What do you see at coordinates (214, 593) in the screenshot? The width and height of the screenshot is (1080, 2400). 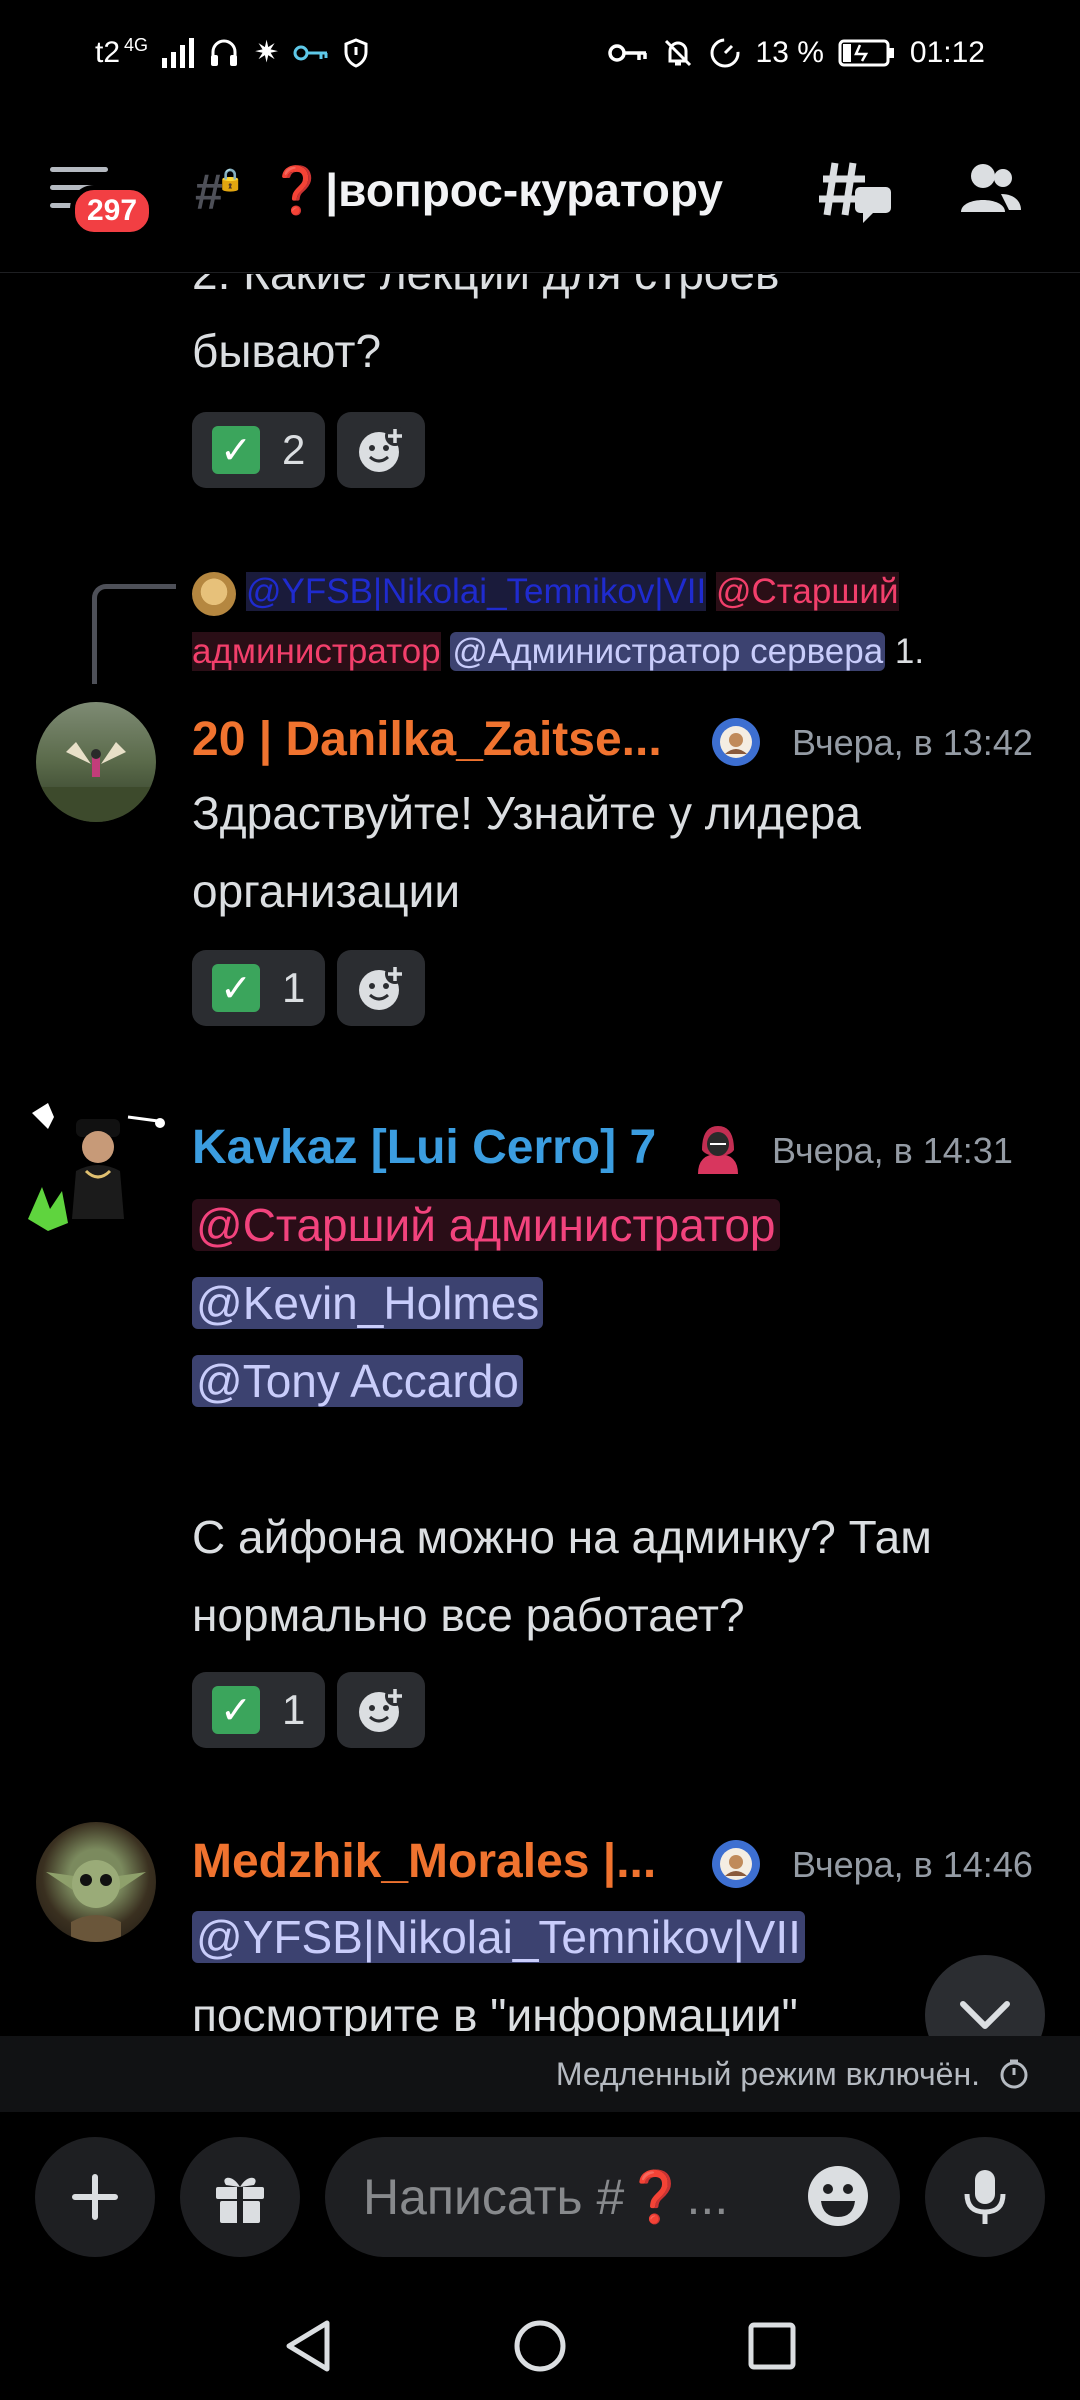 I see `reply-avatar` at bounding box center [214, 593].